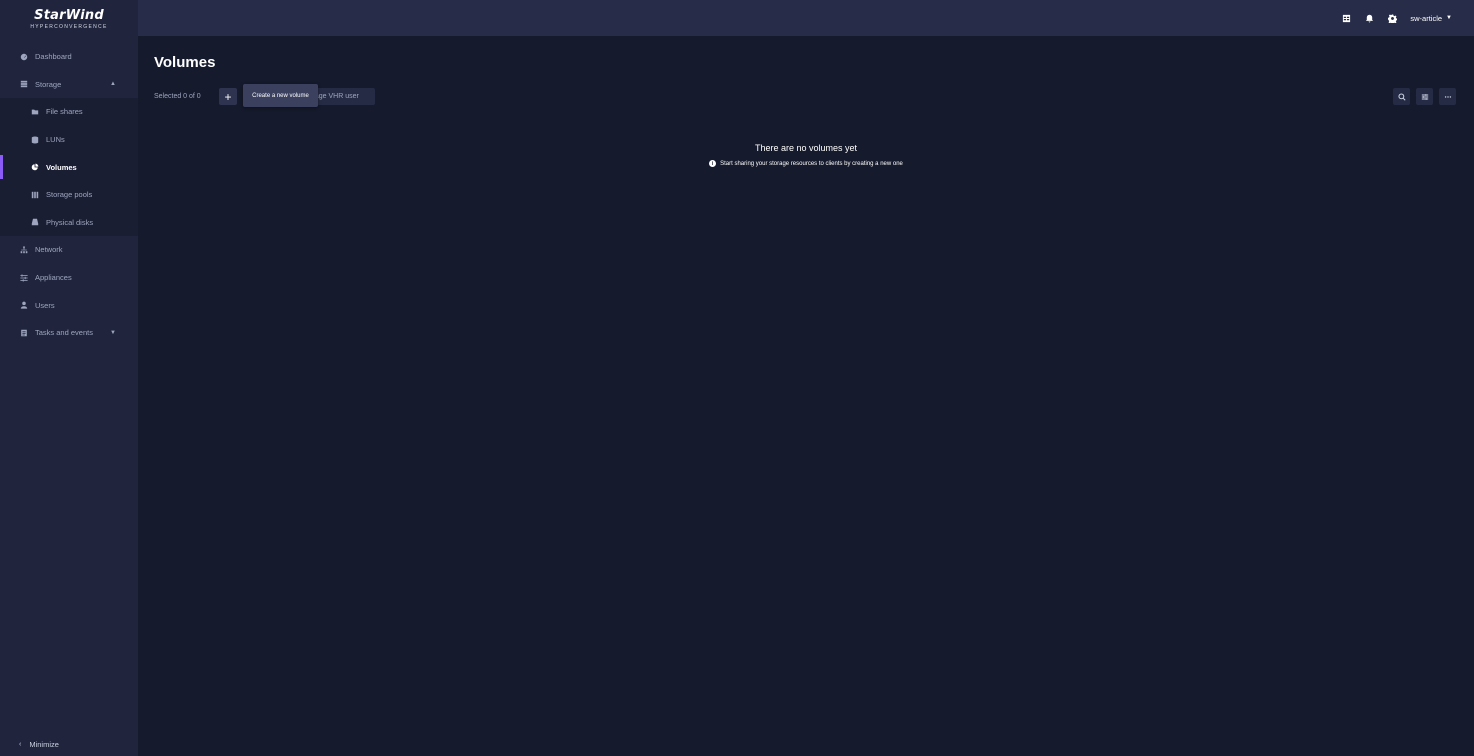 This screenshot has height=756, width=1474. I want to click on page-title: Volumes, so click(185, 62).